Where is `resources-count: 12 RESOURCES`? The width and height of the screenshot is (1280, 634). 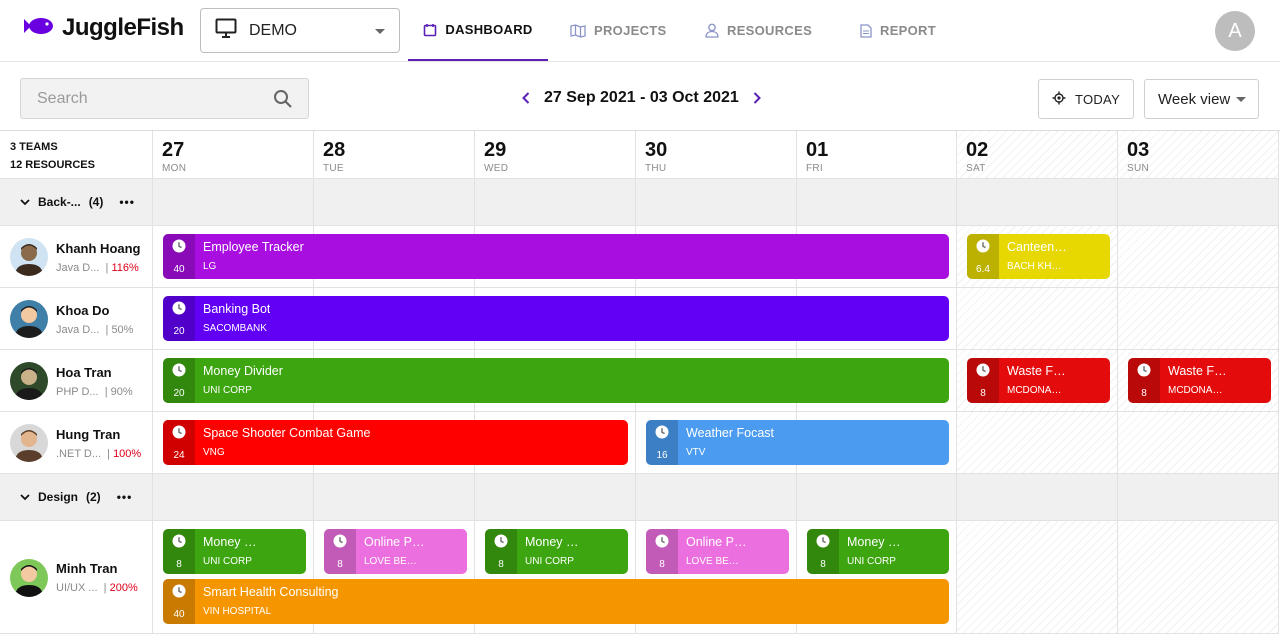 resources-count: 12 RESOURCES is located at coordinates (52, 165).